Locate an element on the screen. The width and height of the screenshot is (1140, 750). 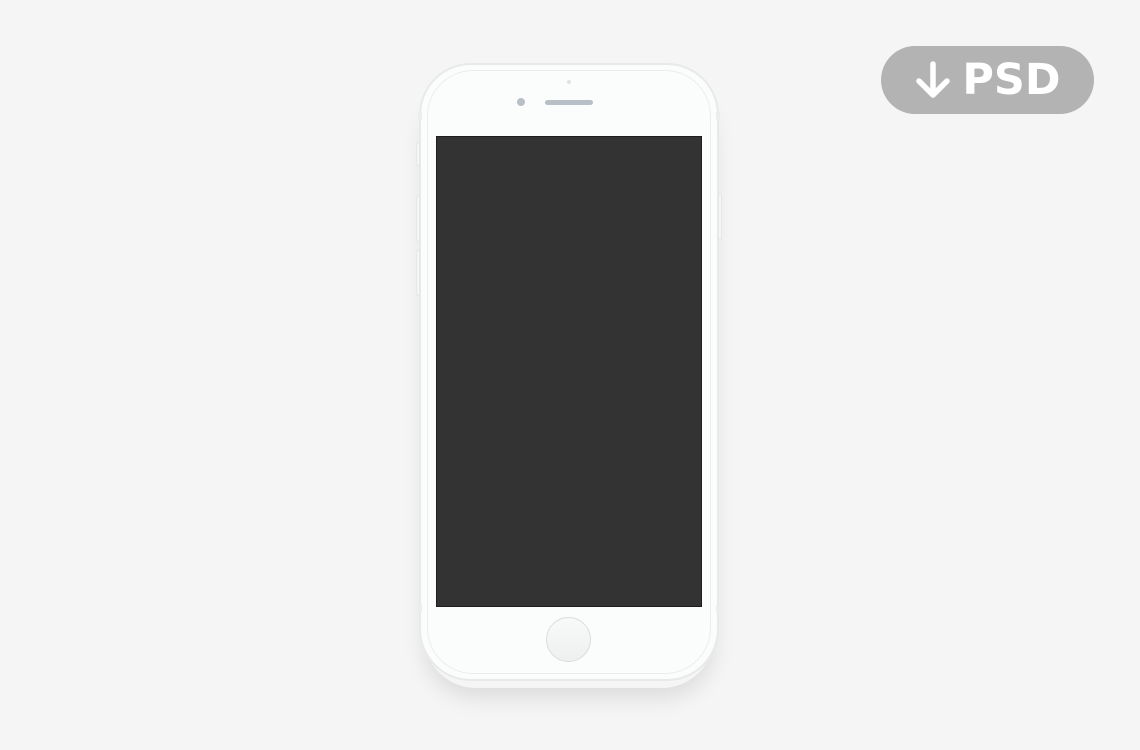
home-button is located at coordinates (568, 639).